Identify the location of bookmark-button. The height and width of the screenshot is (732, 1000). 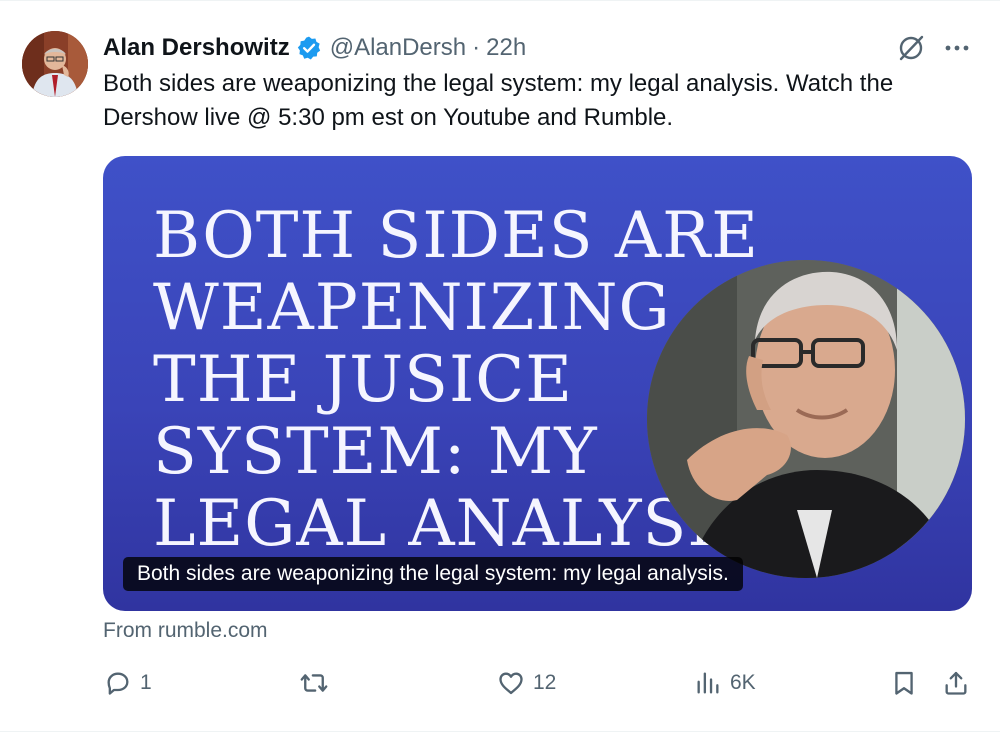
(904, 683).